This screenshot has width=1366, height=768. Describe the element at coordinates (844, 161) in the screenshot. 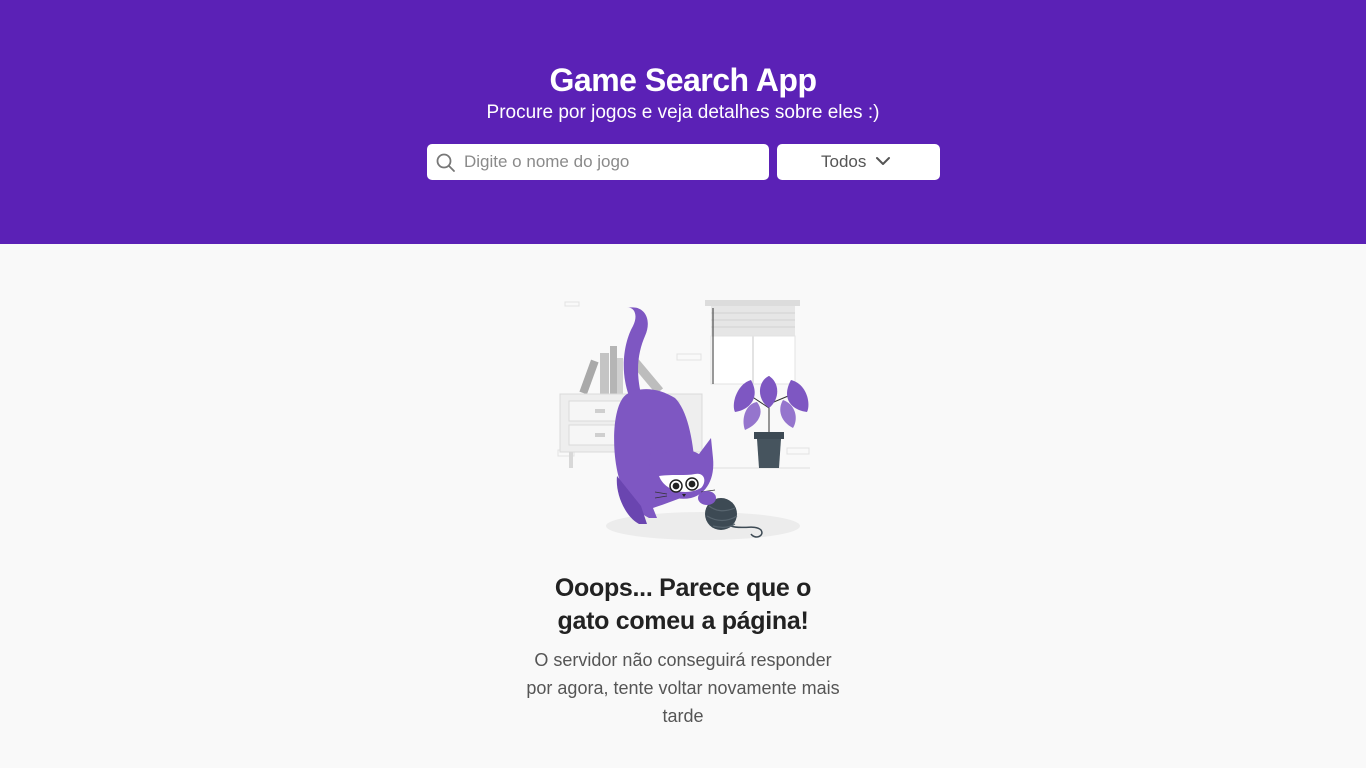

I see `filter-selected-label: Todos` at that location.